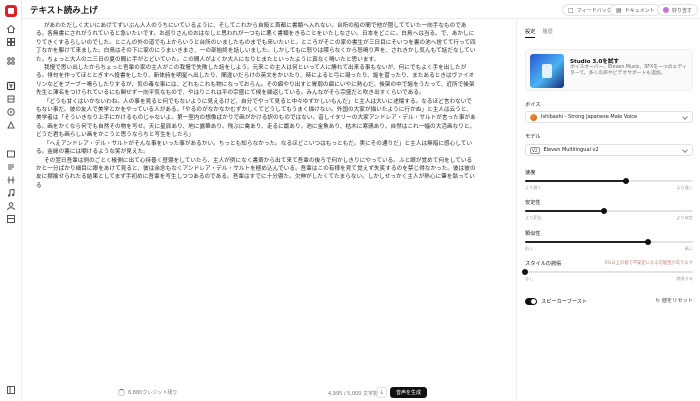  I want to click on chat-icon: □, so click(571, 10).